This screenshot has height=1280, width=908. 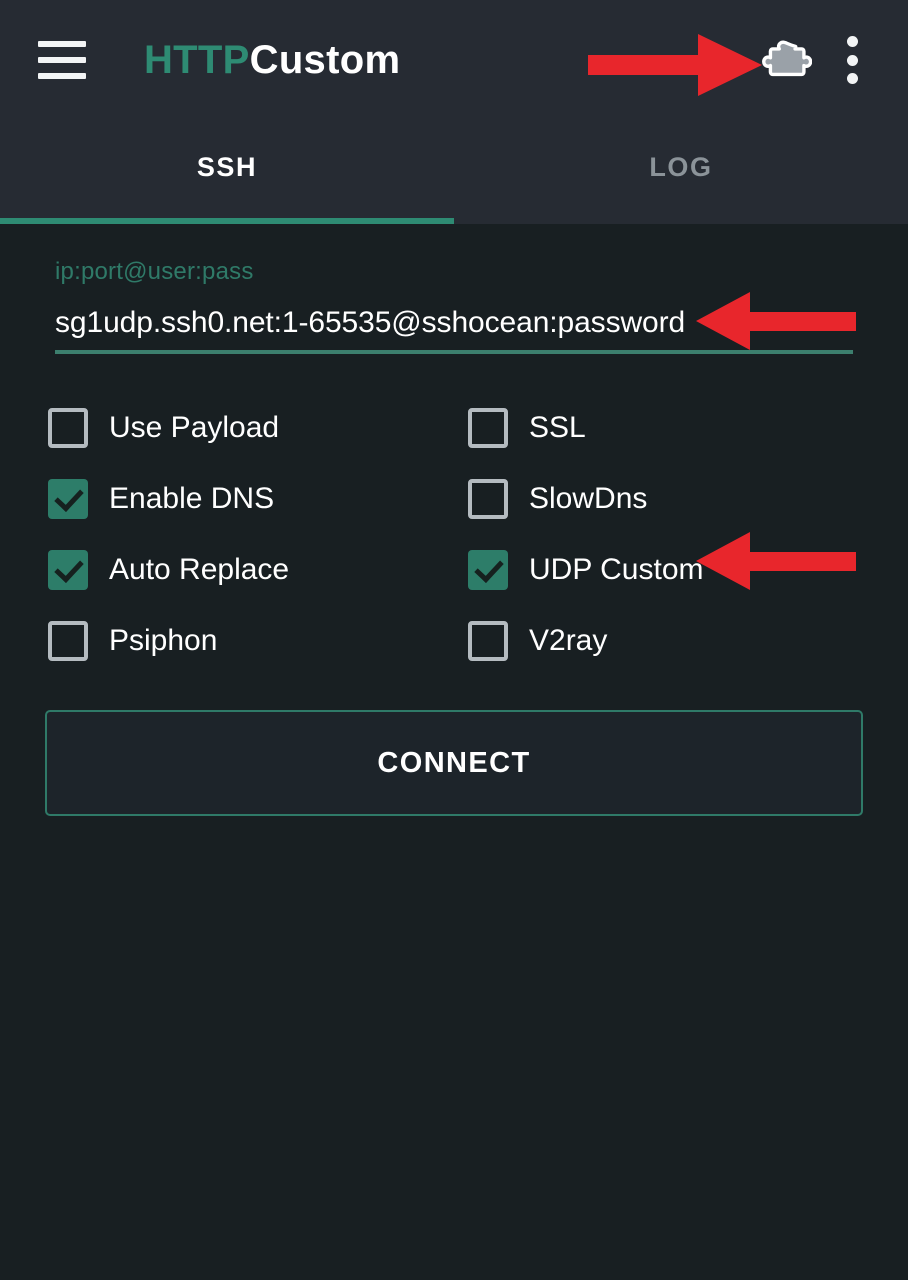 I want to click on connect-button: CONNECT, so click(x=454, y=763).